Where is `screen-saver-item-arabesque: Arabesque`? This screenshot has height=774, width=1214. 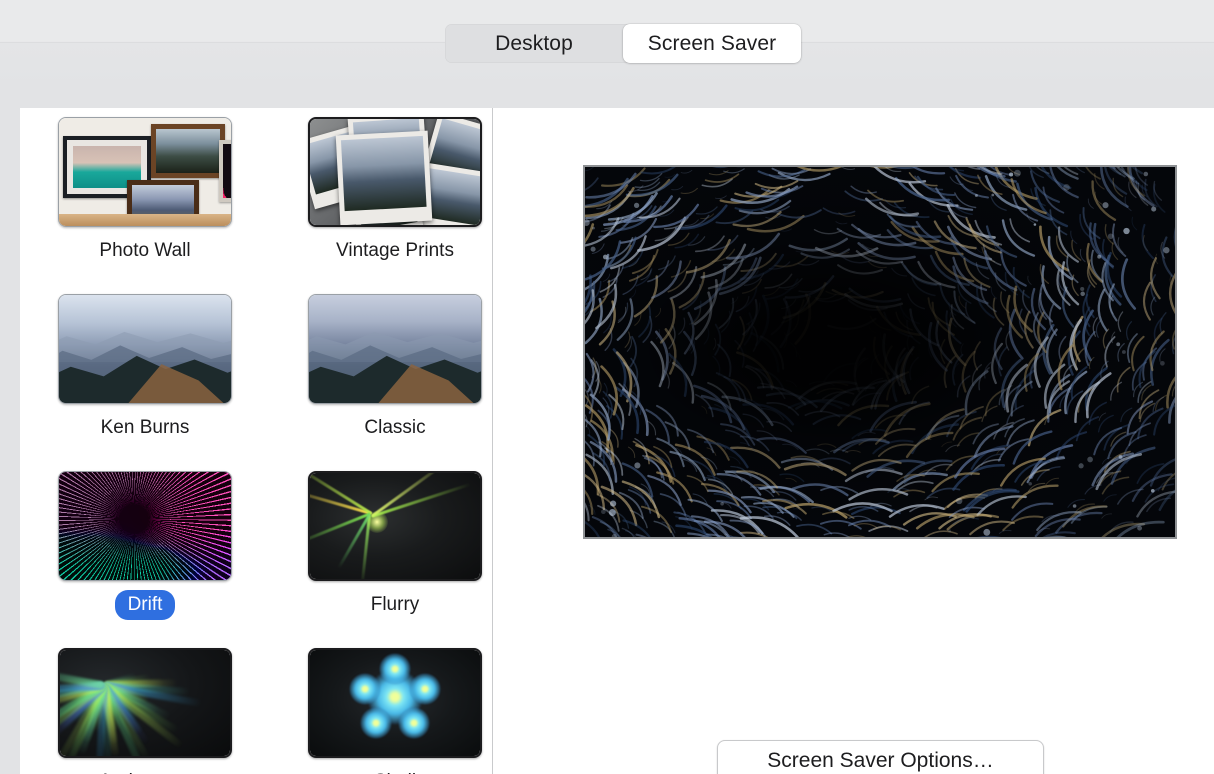
screen-saver-item-arabesque: Arabesque is located at coordinates (145, 706).